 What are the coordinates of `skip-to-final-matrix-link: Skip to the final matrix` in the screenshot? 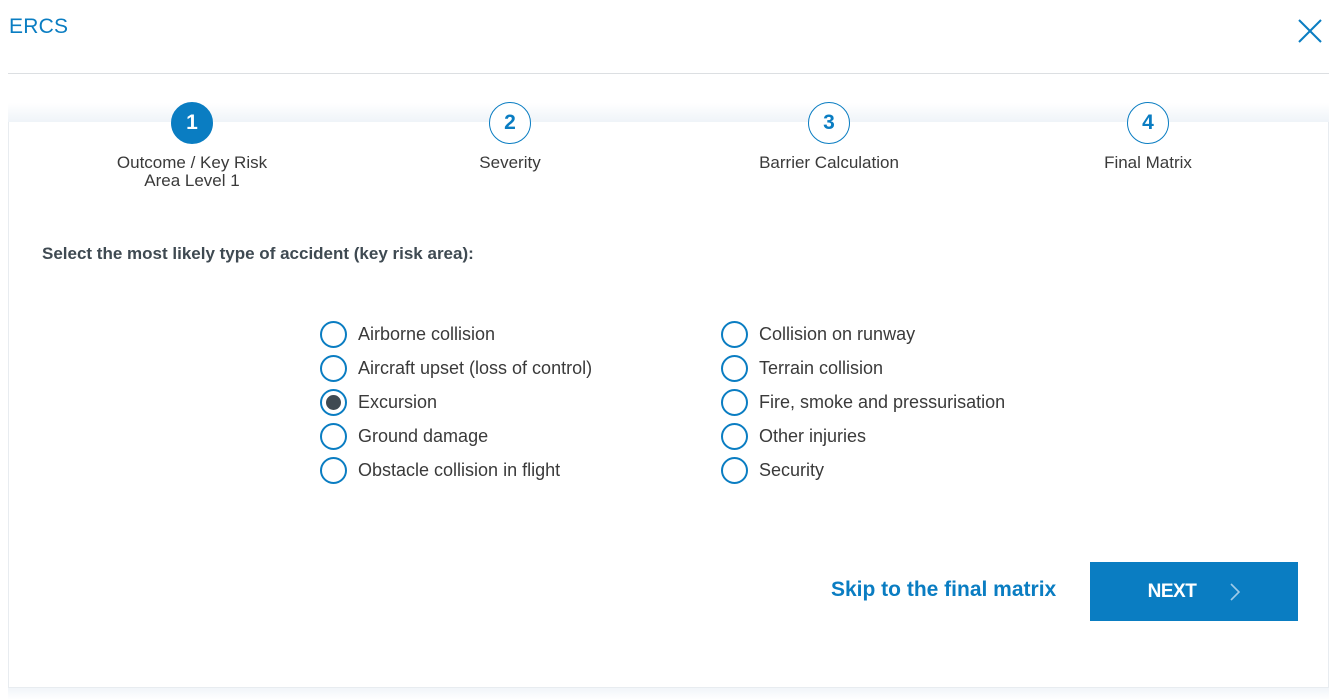 It's located at (943, 590).